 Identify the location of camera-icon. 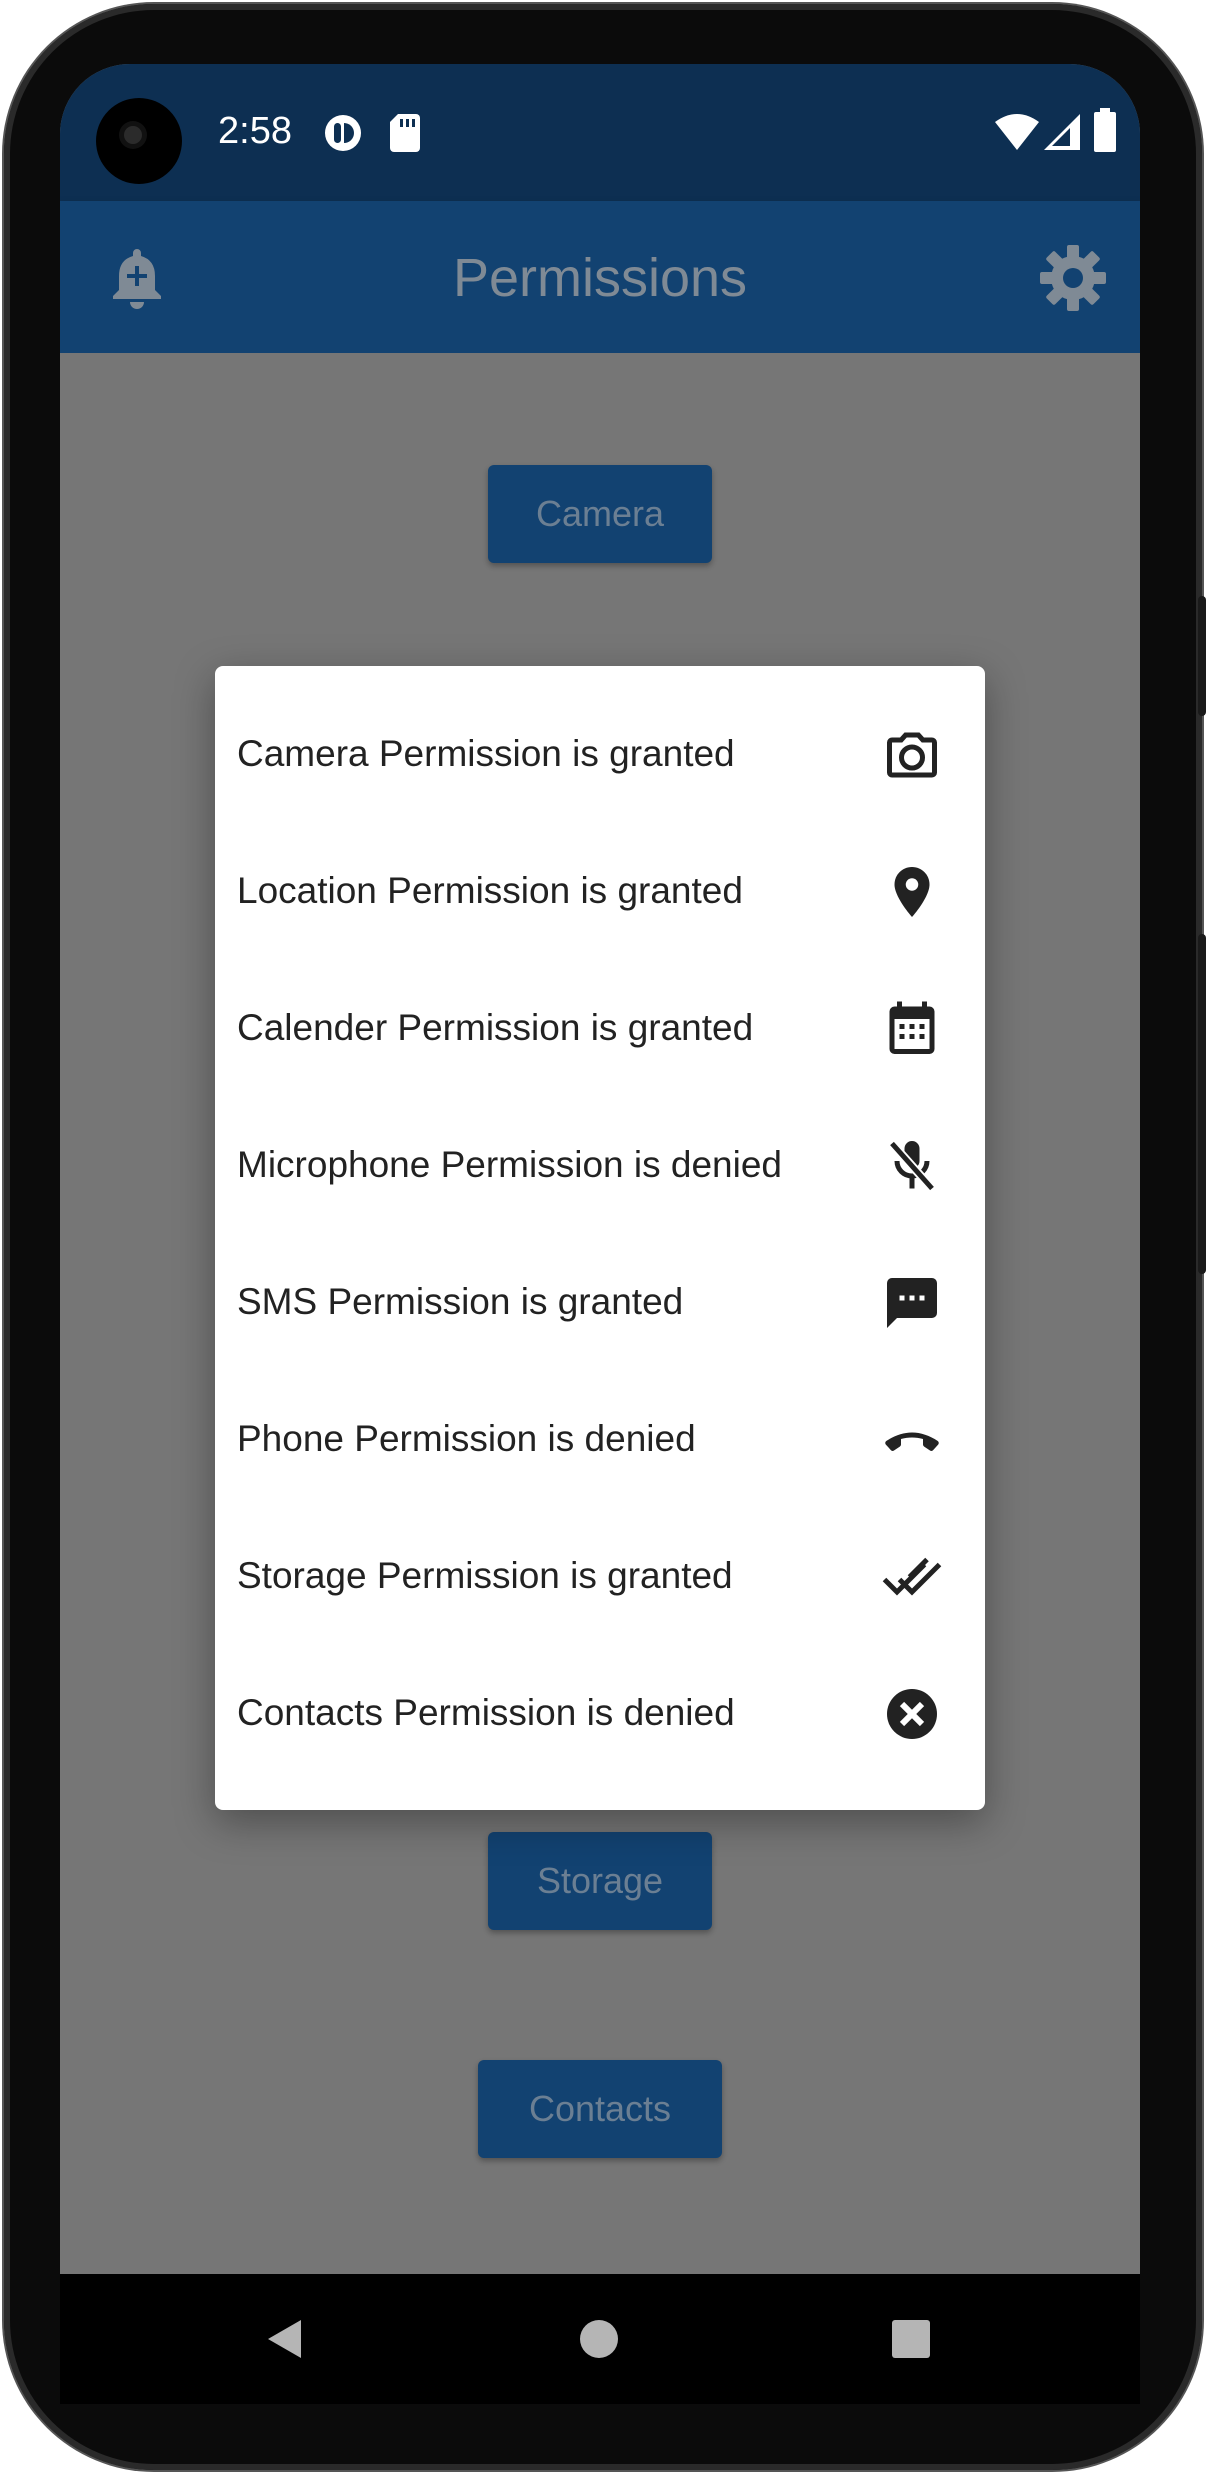
(912, 755).